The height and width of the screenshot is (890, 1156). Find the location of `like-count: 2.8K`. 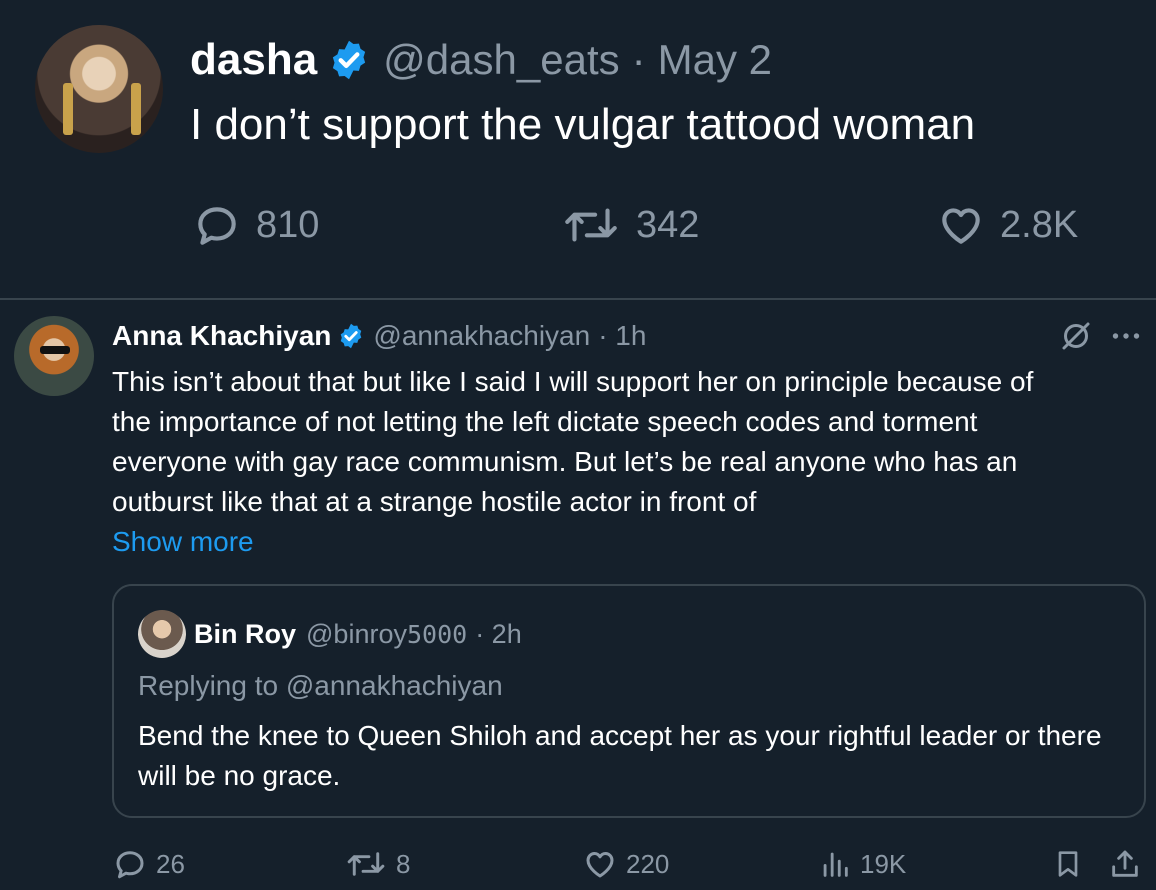

like-count: 2.8K is located at coordinates (1039, 224).